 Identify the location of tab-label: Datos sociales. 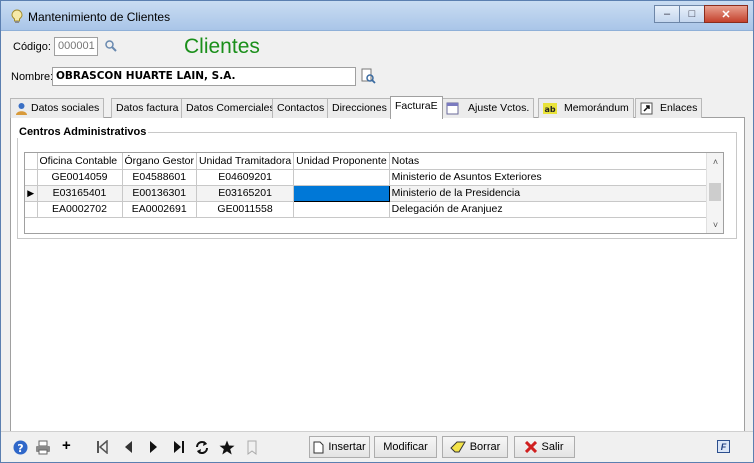
(65, 108).